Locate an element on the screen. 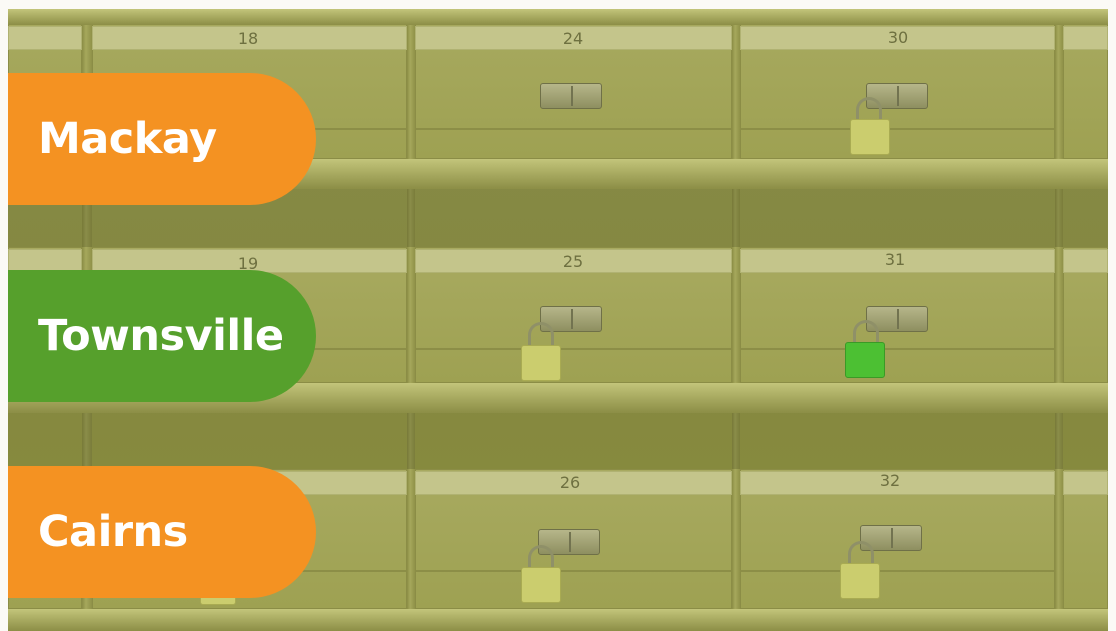 This screenshot has height=631, width=1116. shelf-shadow is located at coordinates (558, 441).